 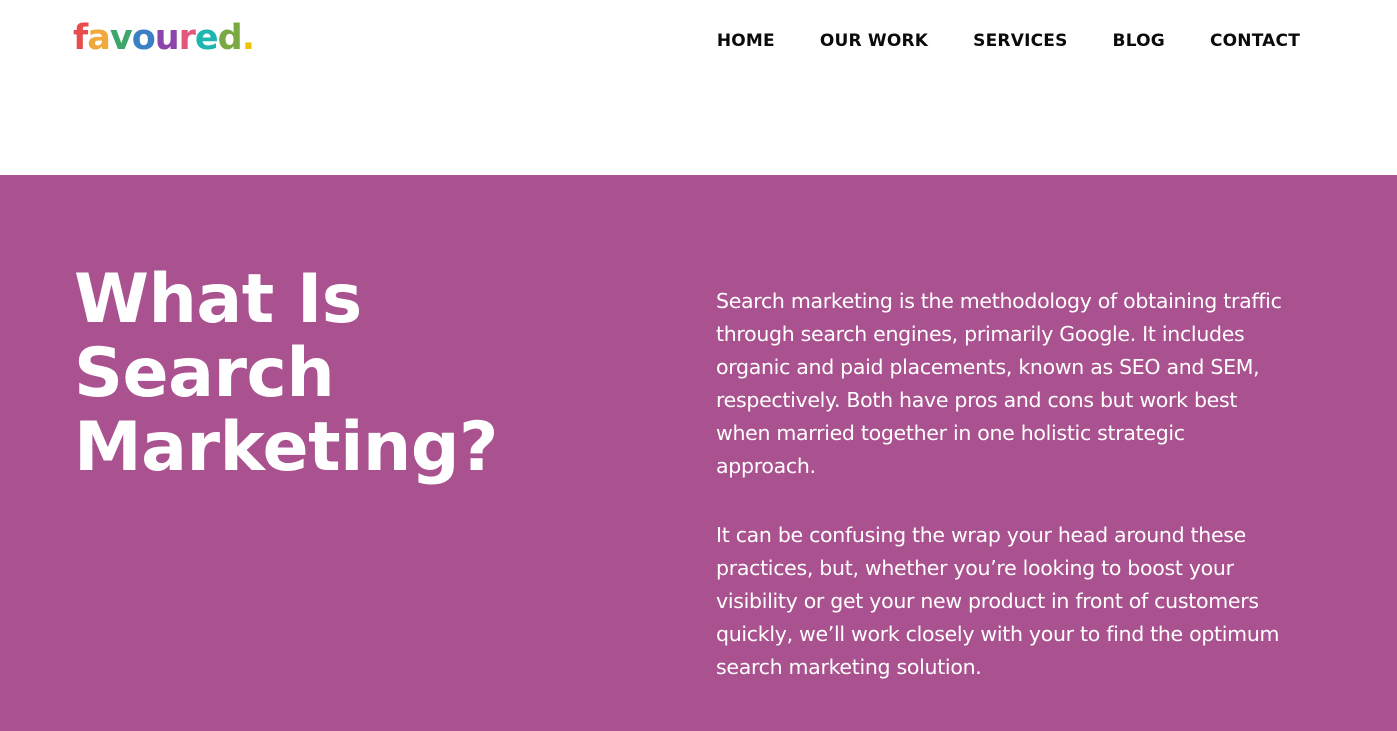 I want to click on nav-link-our-work: OUR WORK, so click(x=874, y=41).